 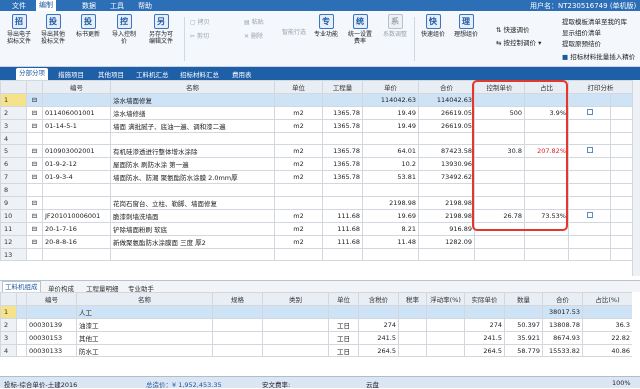 I want to click on cell-tp: 241.5, so click(x=378, y=337).